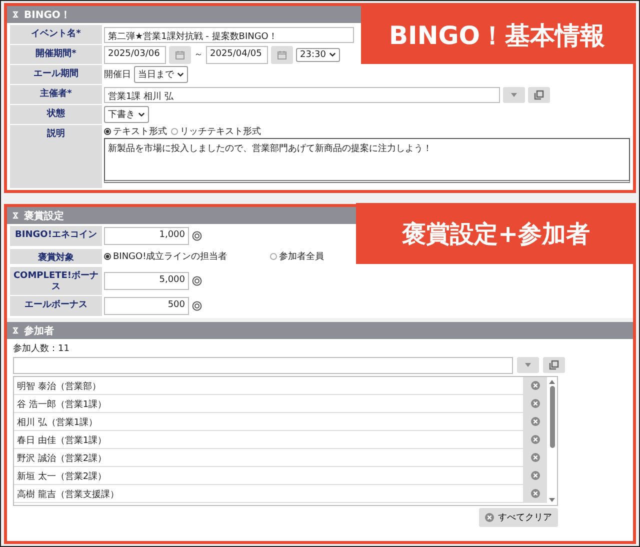  What do you see at coordinates (146, 281) in the screenshot?
I see `amount-field: 5,000` at bounding box center [146, 281].